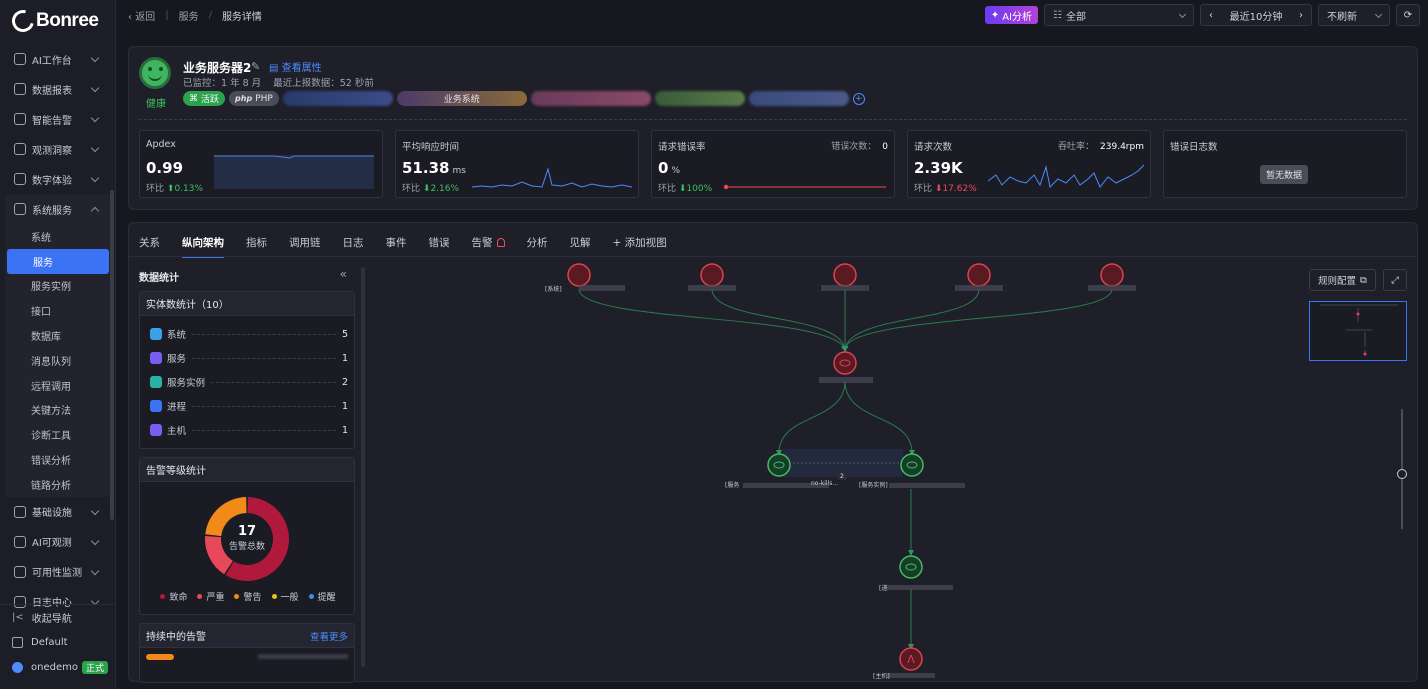 Image resolution: width=1428 pixels, height=689 pixels. Describe the element at coordinates (23, 21) in the screenshot. I see `logo-icon` at that location.